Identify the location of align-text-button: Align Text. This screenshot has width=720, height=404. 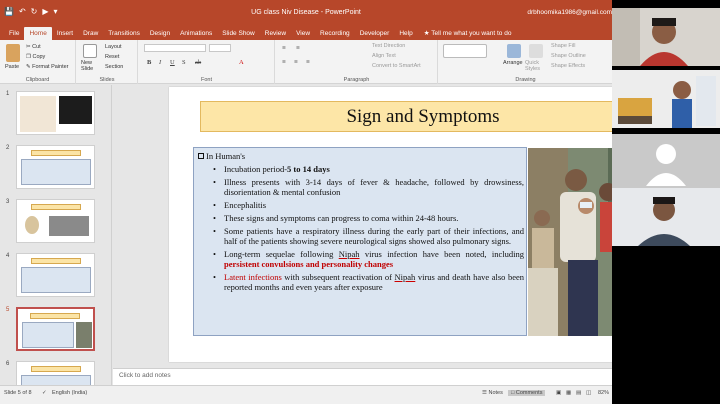
(384, 56).